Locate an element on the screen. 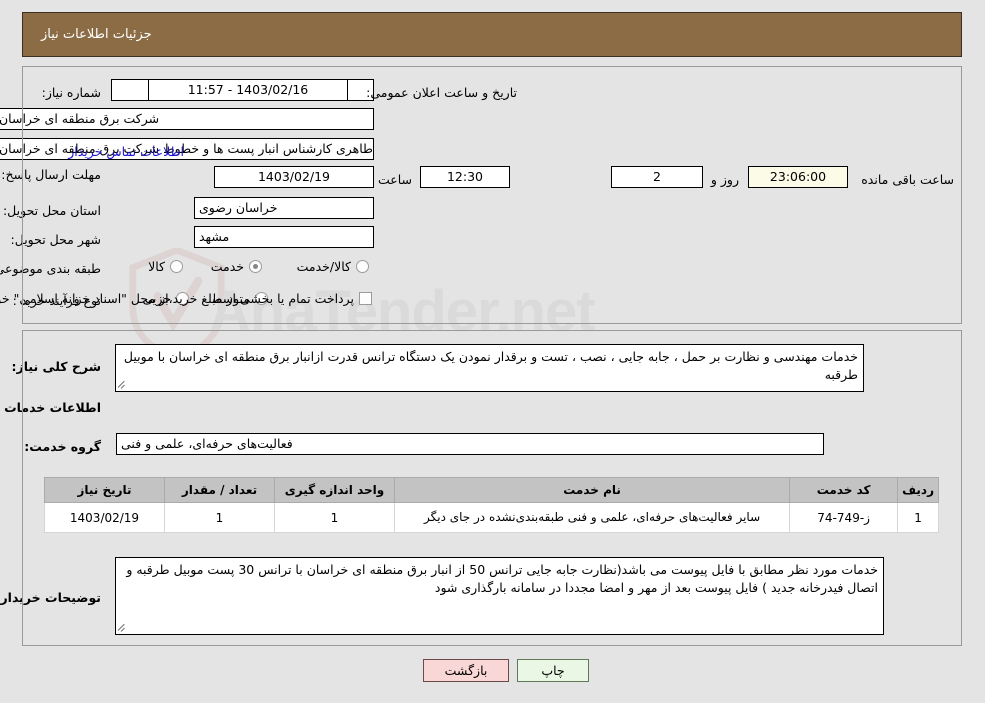 This screenshot has height=703, width=985. print-button: چاپ is located at coordinates (554, 670).